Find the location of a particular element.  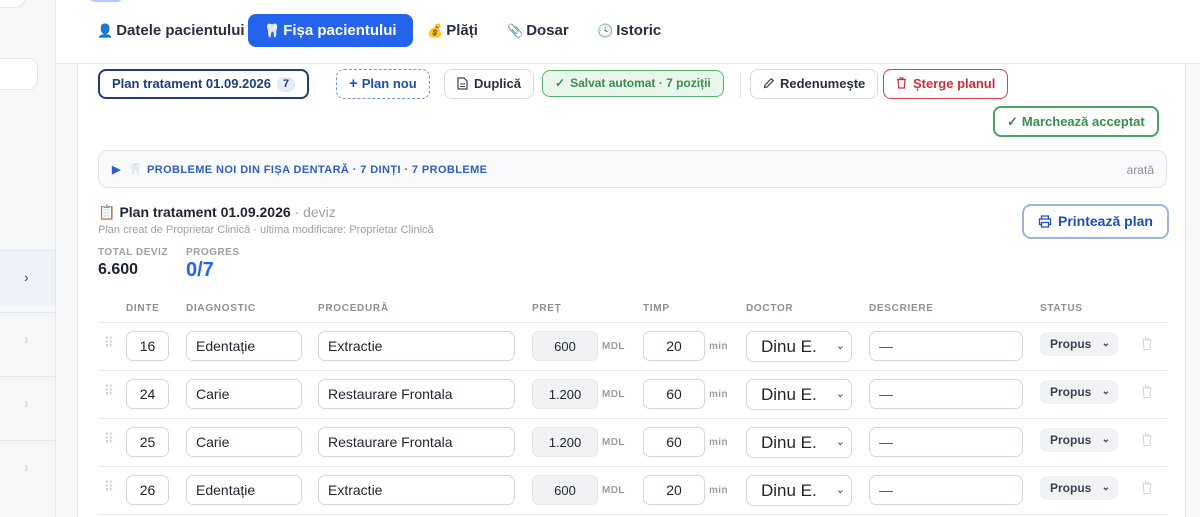

tooth-input: 24 is located at coordinates (147, 394).